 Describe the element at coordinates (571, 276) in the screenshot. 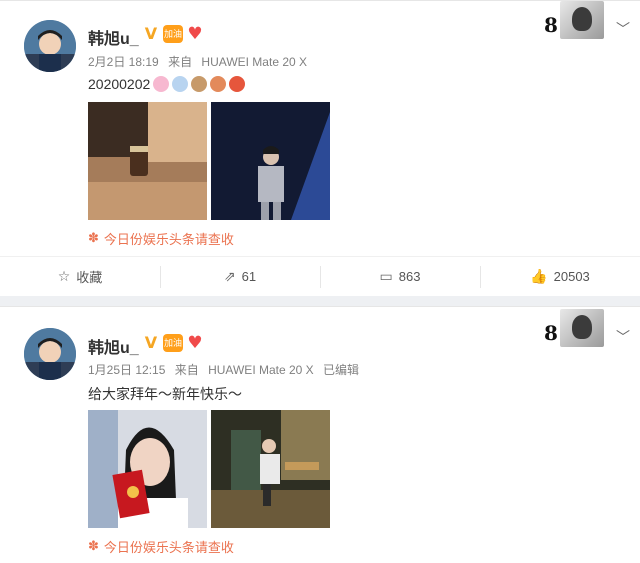

I see `like-count: 20503` at that location.